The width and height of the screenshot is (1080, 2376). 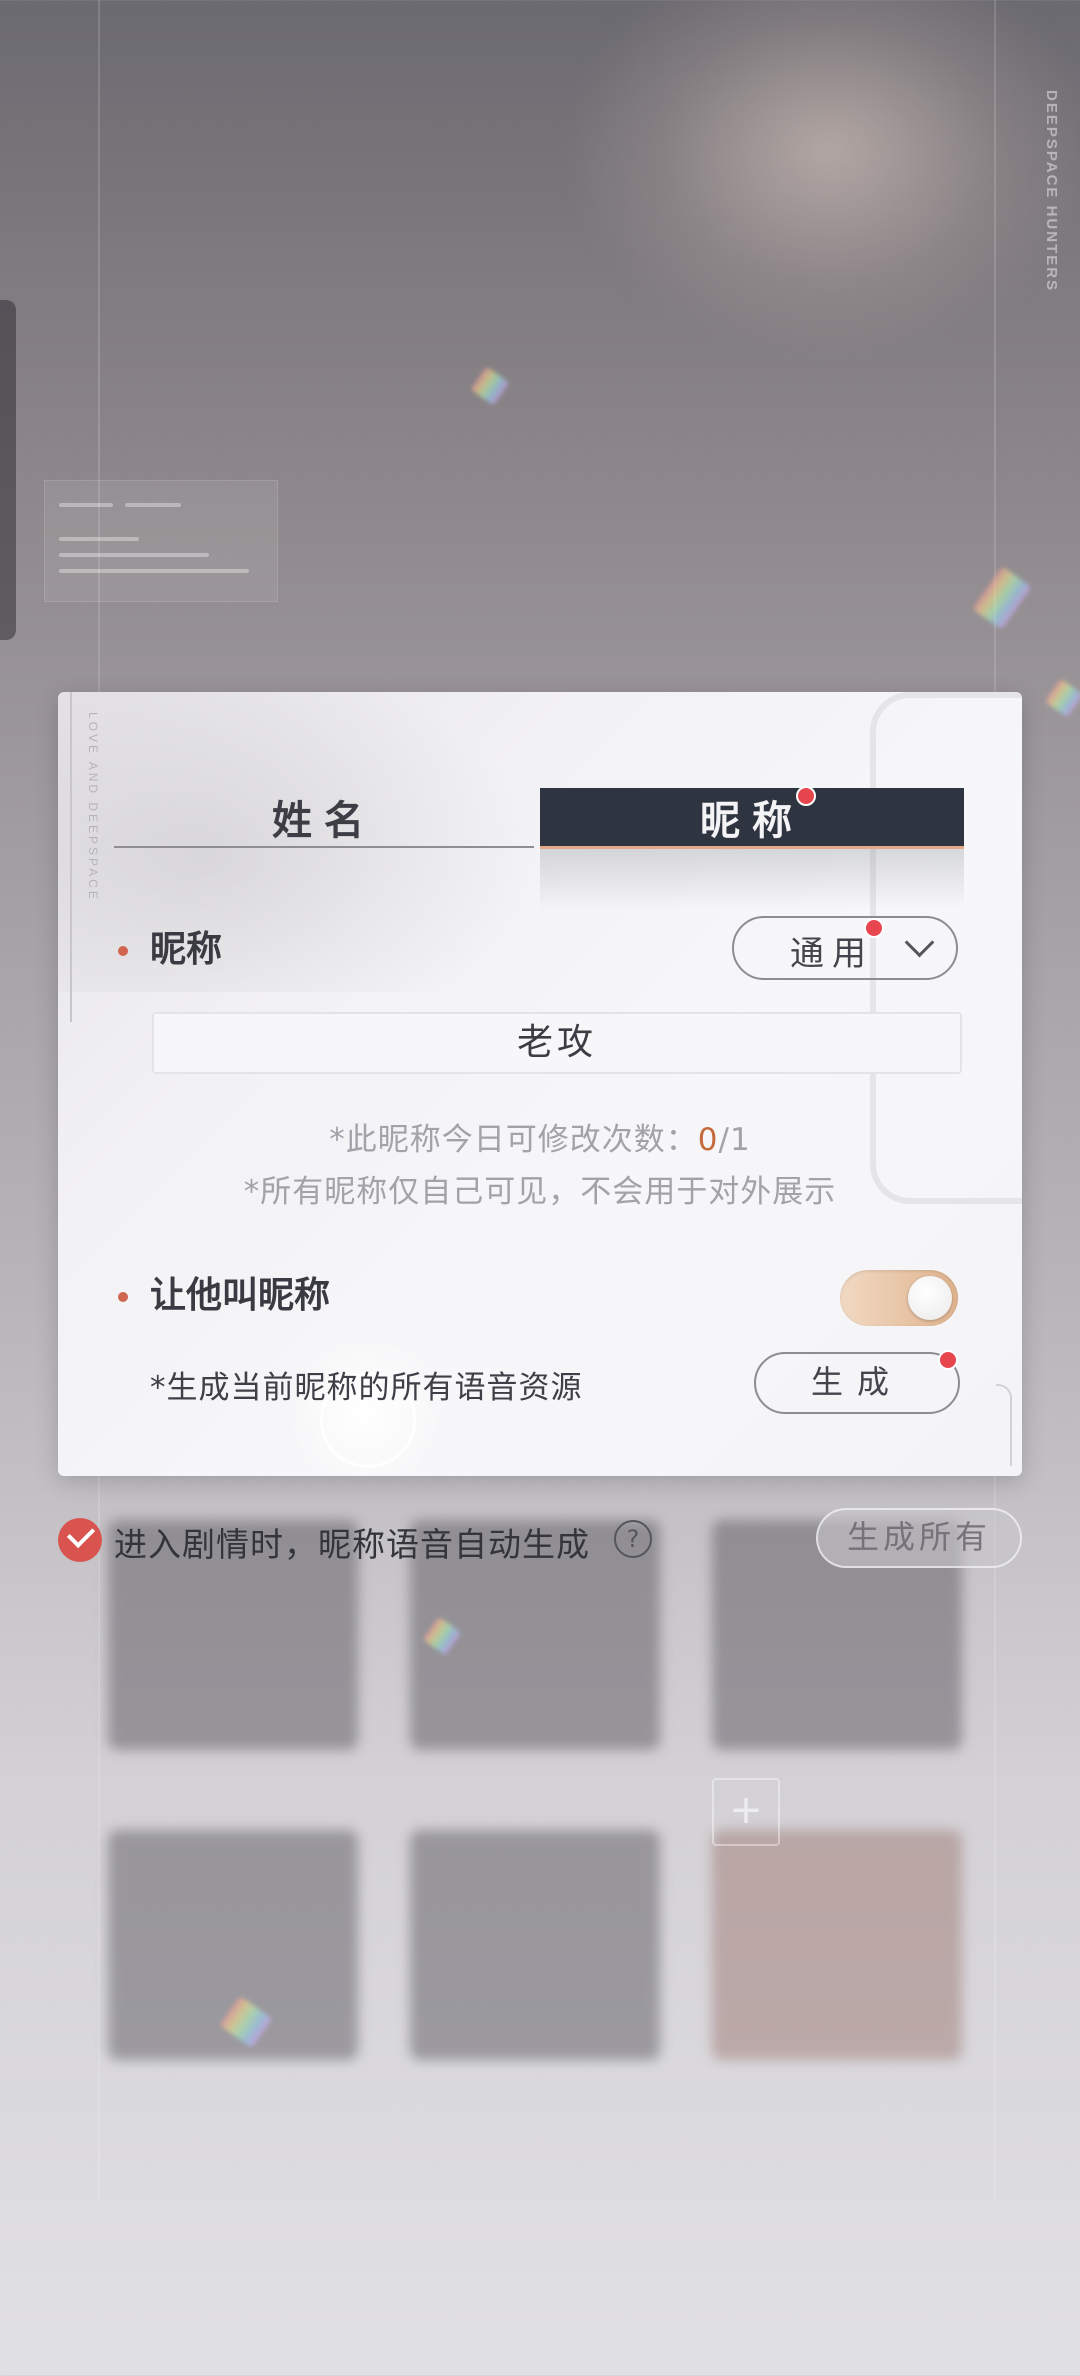 I want to click on auto-generate-label: 进入剧情时，昵称语音自动生成, so click(x=352, y=1544).